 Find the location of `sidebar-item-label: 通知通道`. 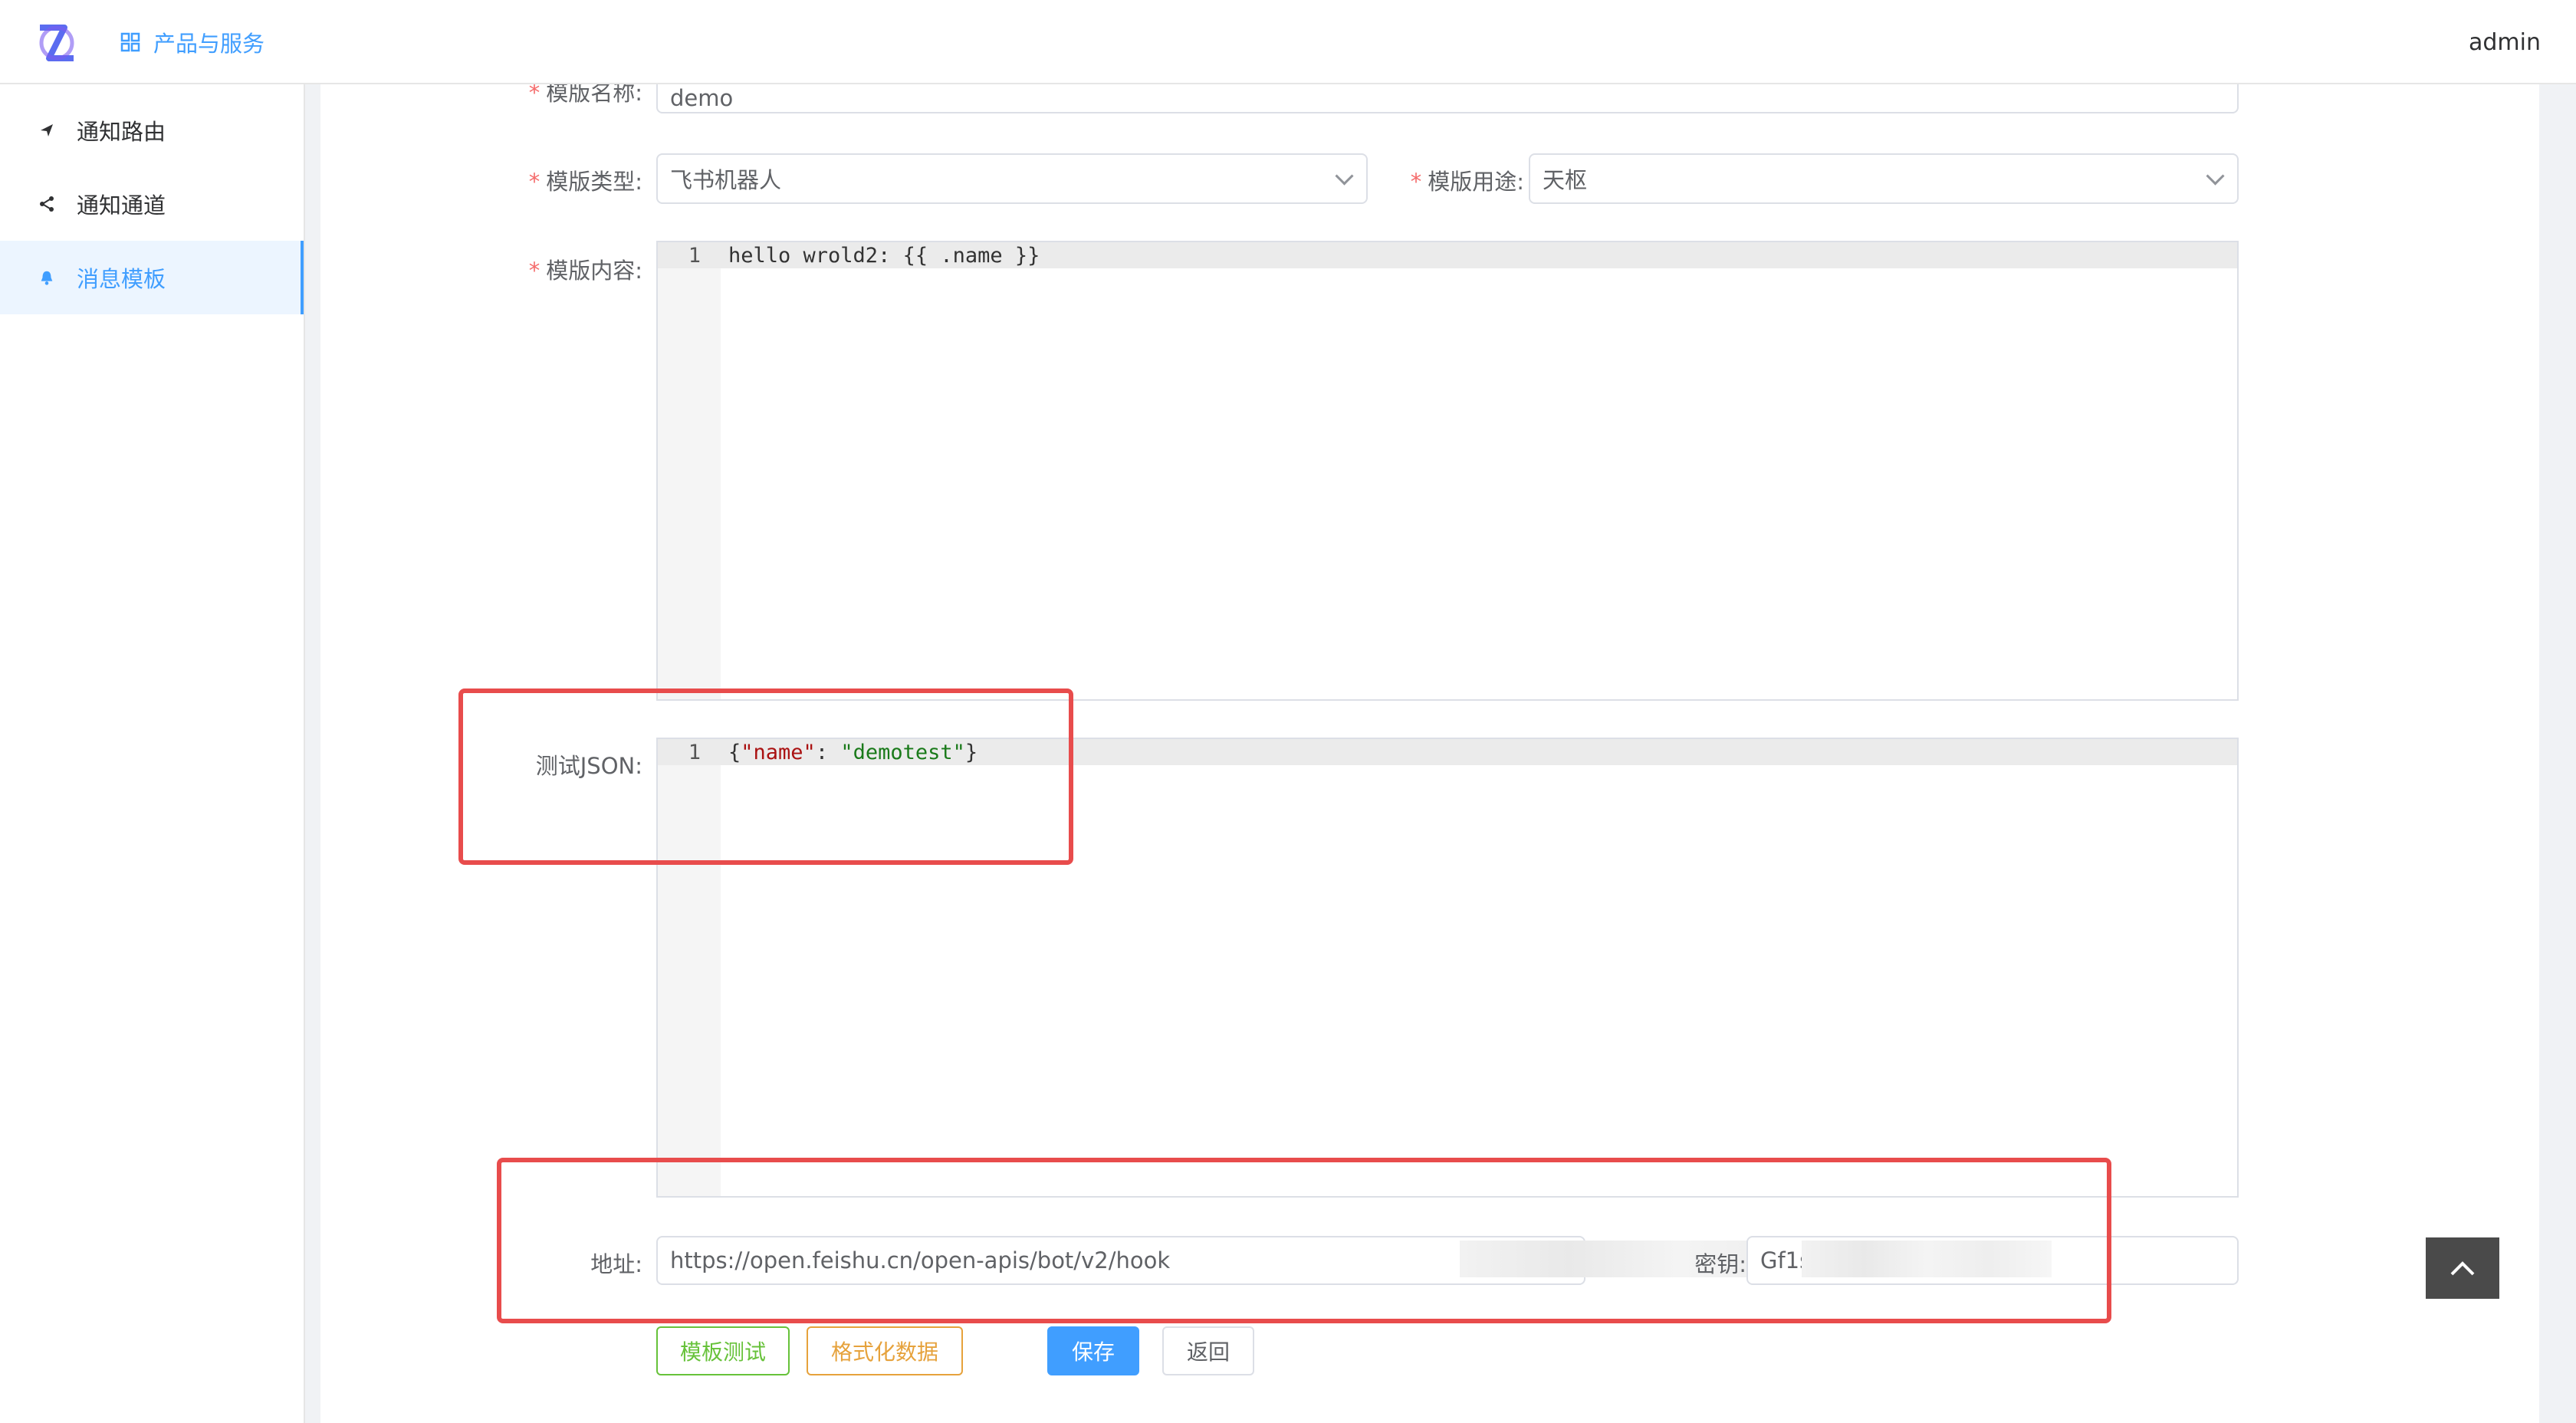

sidebar-item-label: 通知通道 is located at coordinates (122, 205).